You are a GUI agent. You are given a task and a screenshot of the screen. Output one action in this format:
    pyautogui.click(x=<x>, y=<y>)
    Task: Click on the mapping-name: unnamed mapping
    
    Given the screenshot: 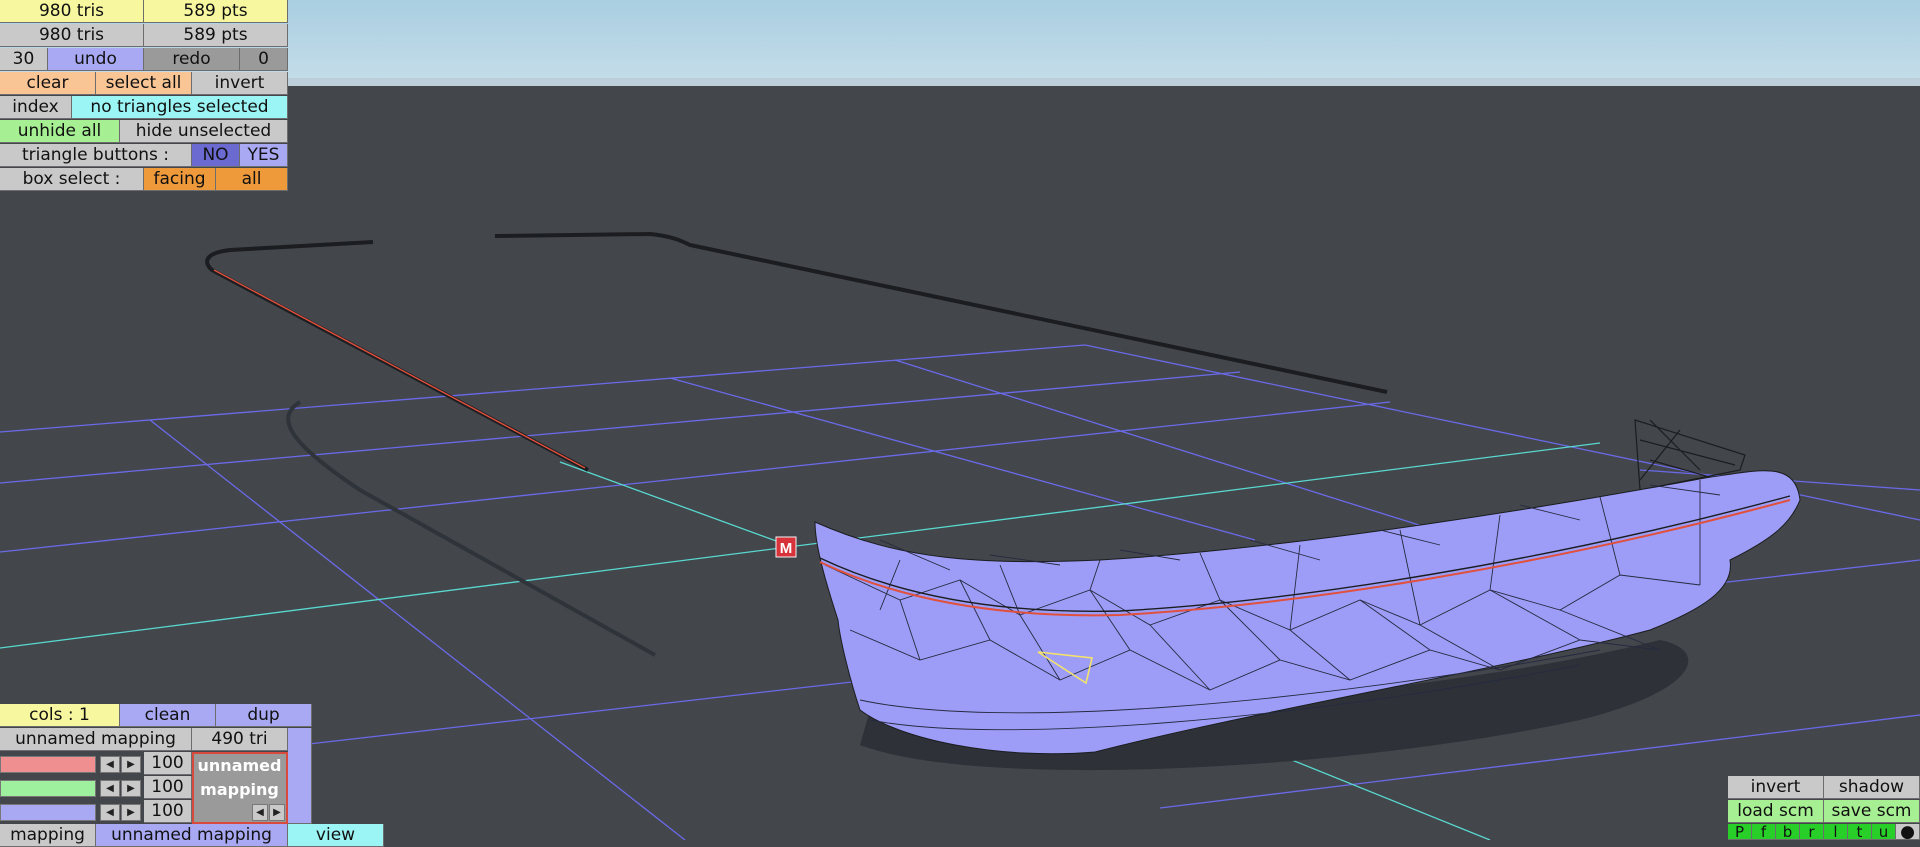 What is the action you would take?
    pyautogui.click(x=96, y=739)
    